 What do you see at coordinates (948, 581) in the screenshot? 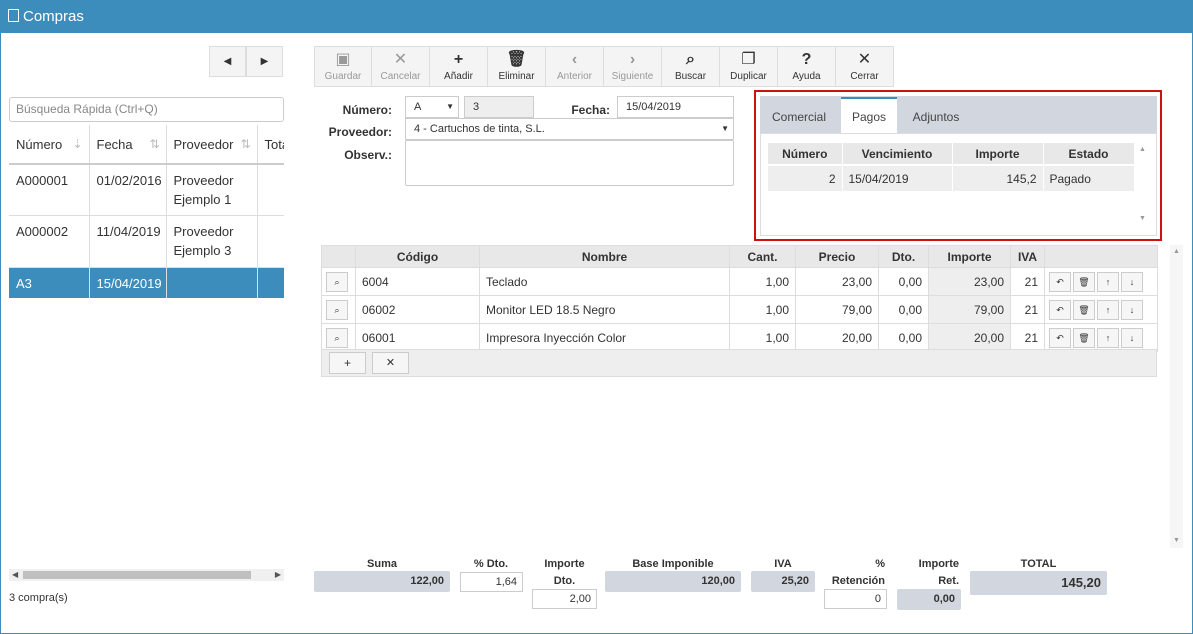
I see `importe-ret-label-2: Ret.` at bounding box center [948, 581].